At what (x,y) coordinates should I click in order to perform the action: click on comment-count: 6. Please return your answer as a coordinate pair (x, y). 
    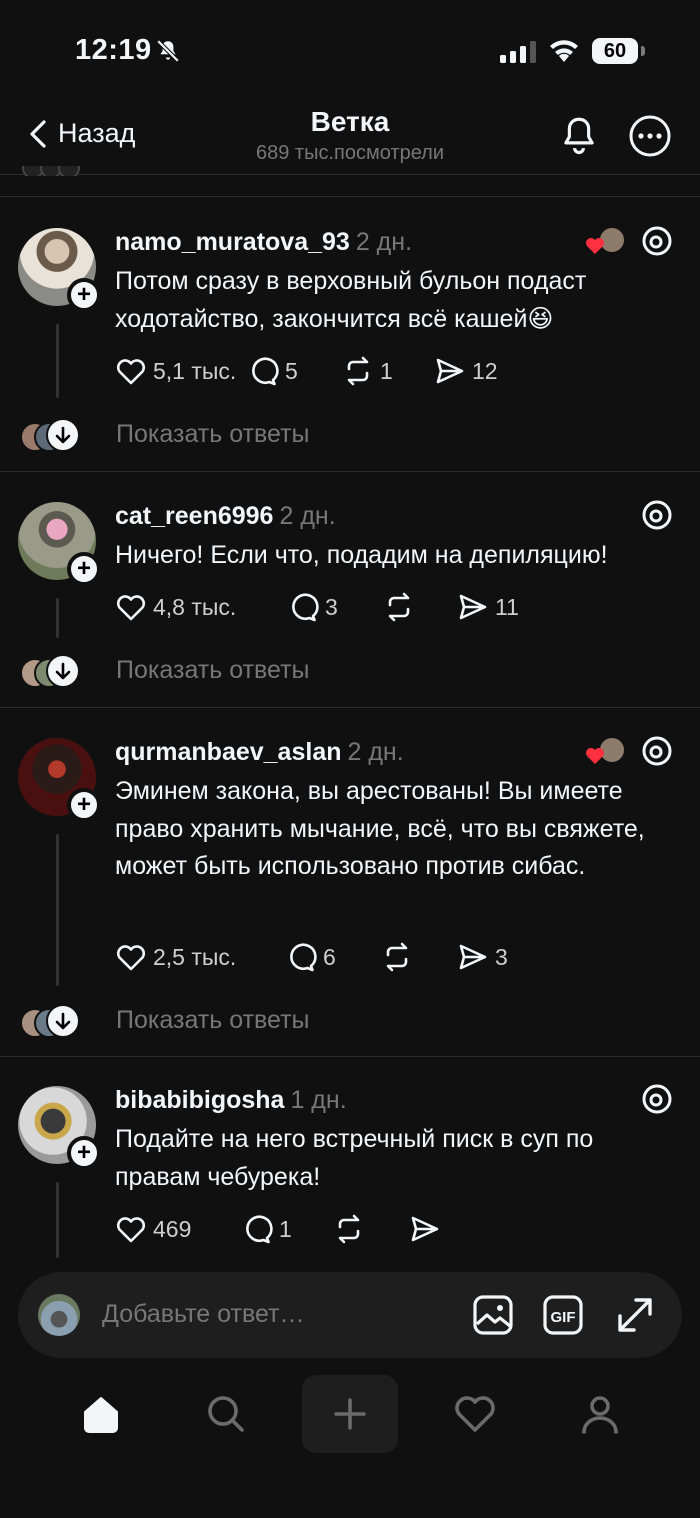
    Looking at the image, I should click on (329, 956).